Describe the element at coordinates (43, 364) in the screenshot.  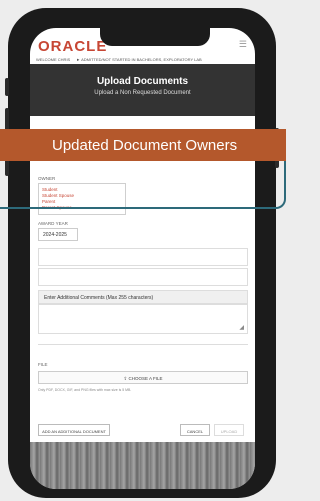
I see `file-label: FILE` at that location.